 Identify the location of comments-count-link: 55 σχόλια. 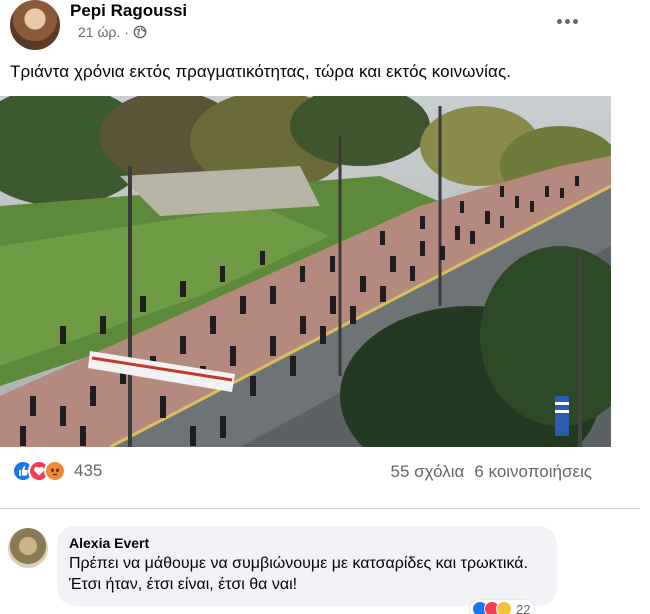
(428, 472).